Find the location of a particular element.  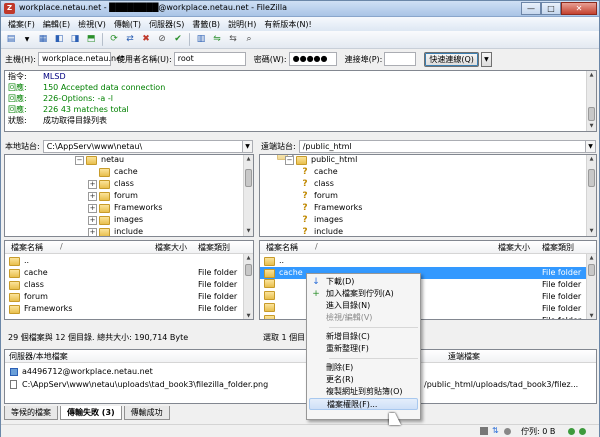

tree-item: + Frameworks is located at coordinates (125, 208).